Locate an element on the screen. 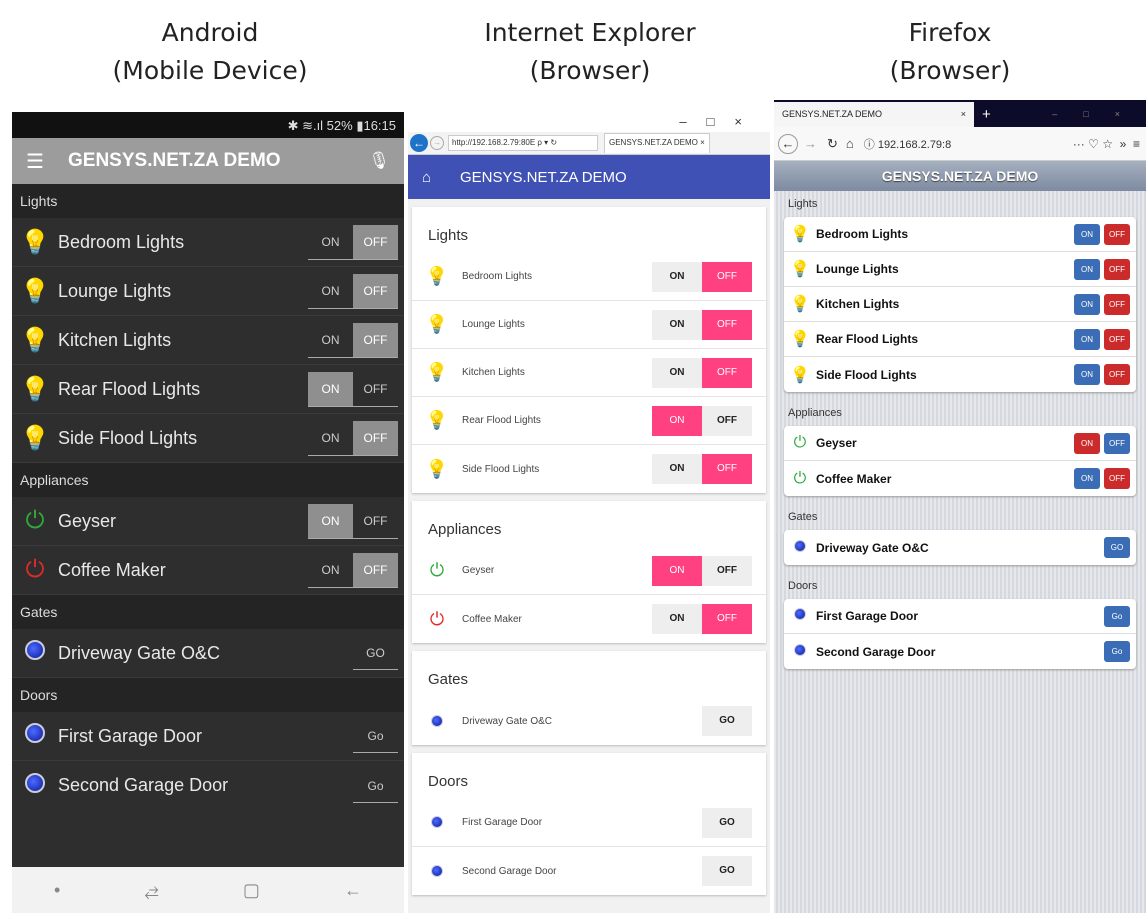 This screenshot has height=913, width=1146. toolbar-menu-icons: ··· ♡ ☆ » ≡ is located at coordinates (1109, 144).